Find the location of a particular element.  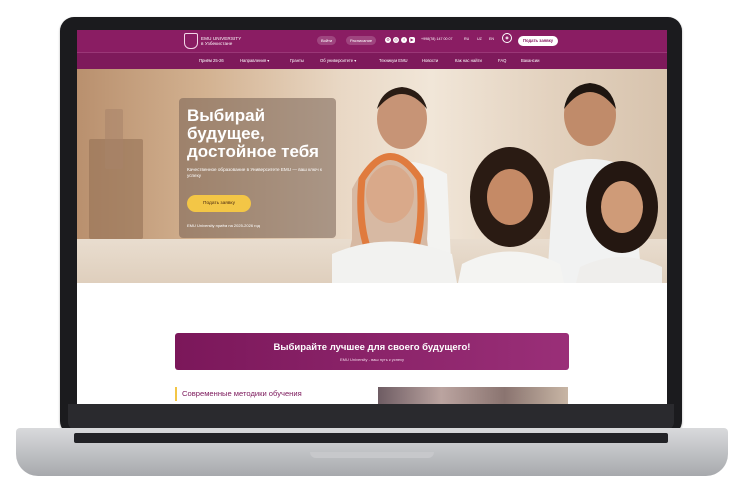

login-button: Войти is located at coordinates (327, 40).